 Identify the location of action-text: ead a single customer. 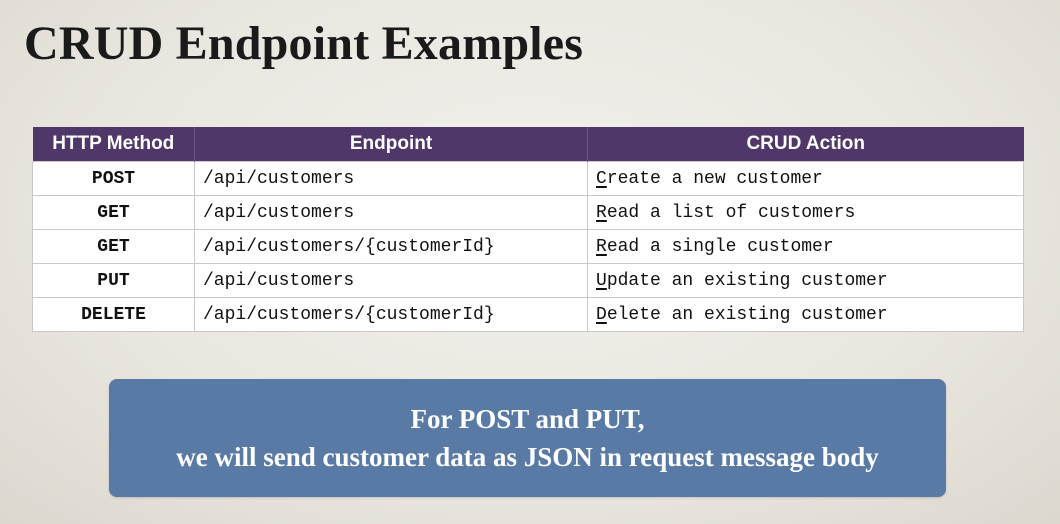
(720, 246).